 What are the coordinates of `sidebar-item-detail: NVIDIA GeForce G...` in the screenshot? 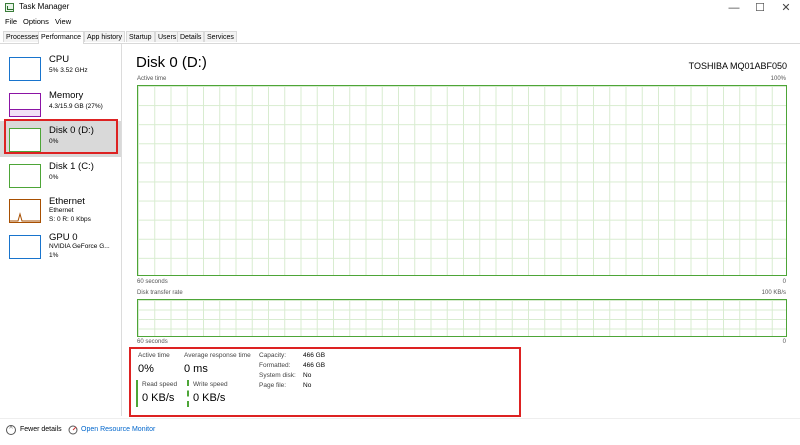 It's located at (79, 246).